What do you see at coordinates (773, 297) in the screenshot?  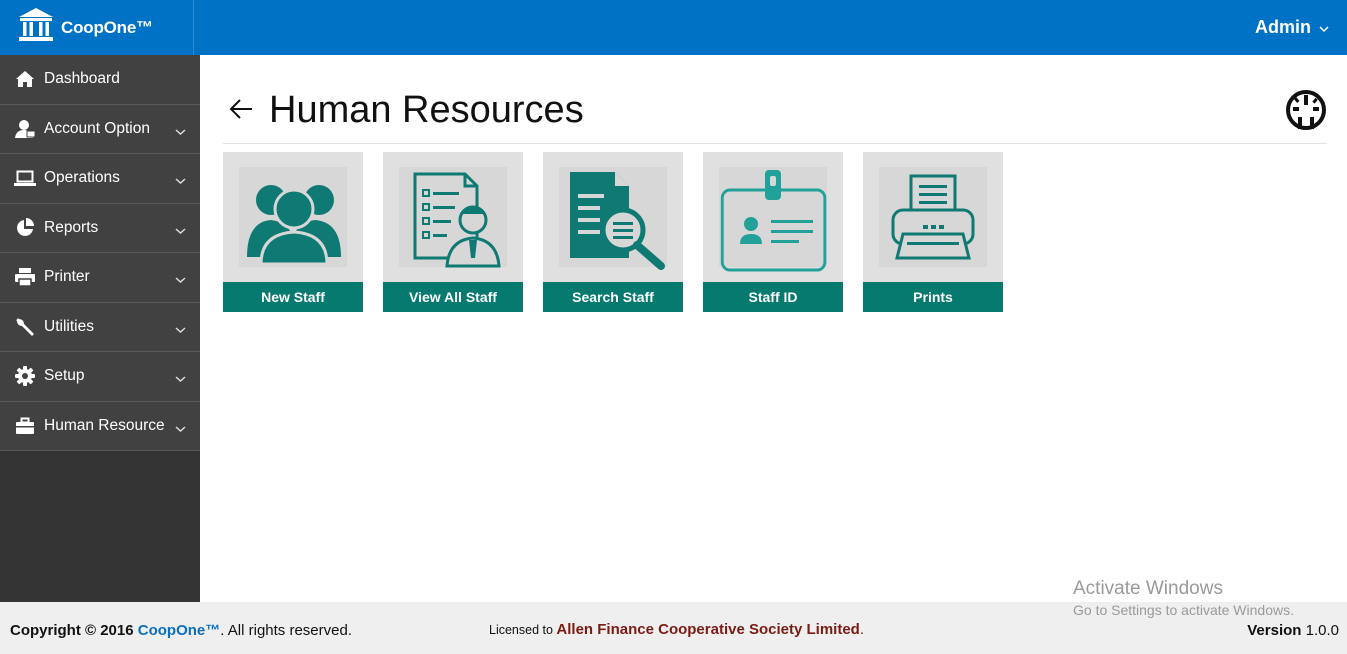 I see `tile-label: Staff ID` at bounding box center [773, 297].